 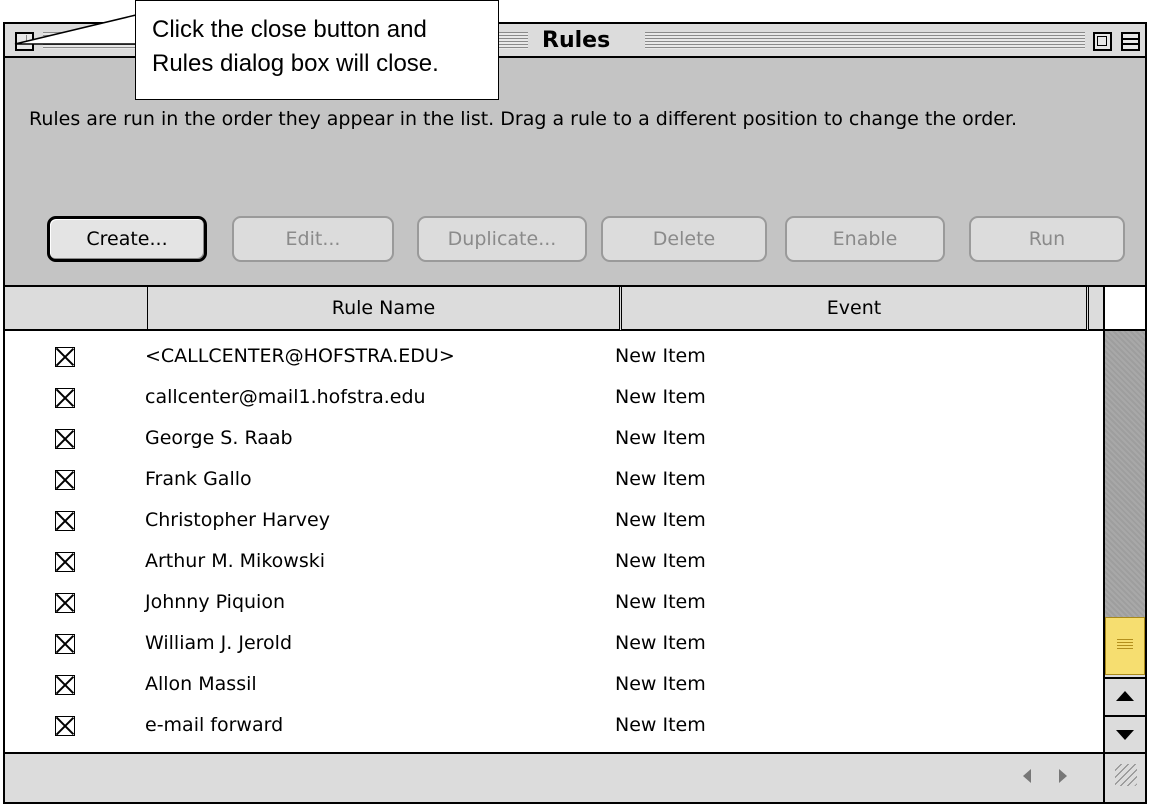 I want to click on scroll-thumb, so click(x=1125, y=646).